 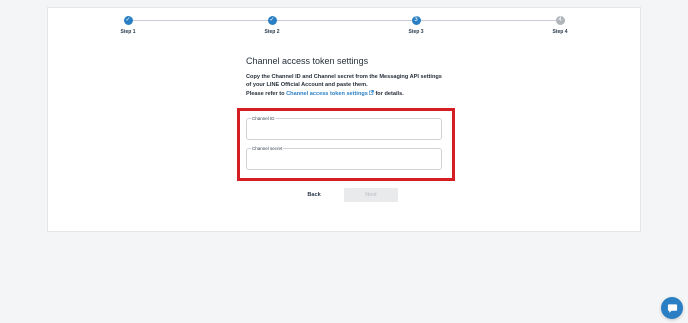 What do you see at coordinates (345, 28) in the screenshot?
I see `progress-stepper: ✓ Step 1 ✓ Step 2 3 Step 3 4 Step 4` at bounding box center [345, 28].